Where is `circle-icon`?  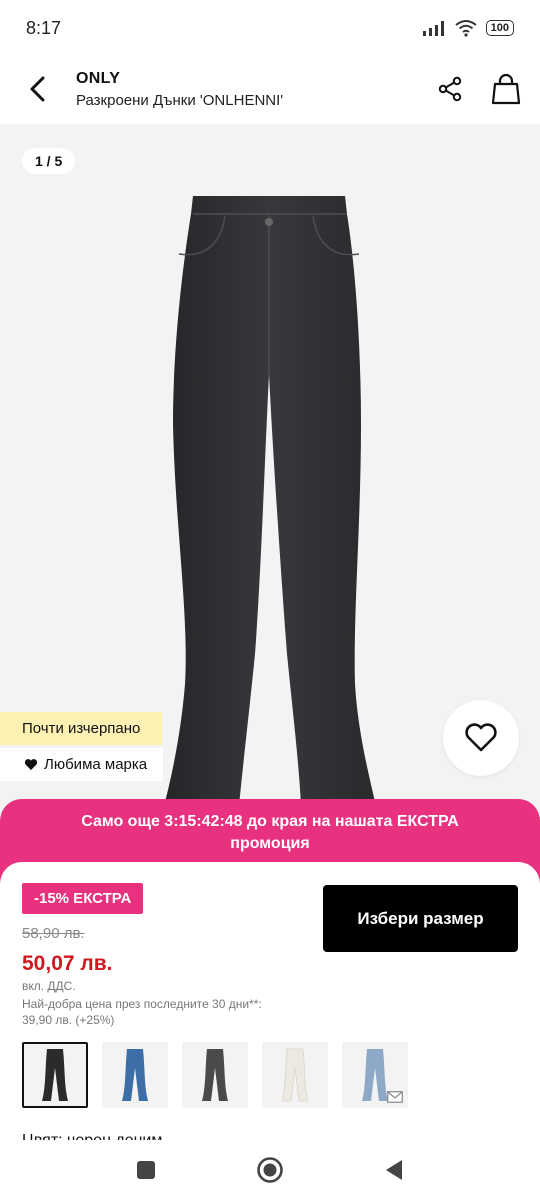
circle-icon is located at coordinates (270, 1170).